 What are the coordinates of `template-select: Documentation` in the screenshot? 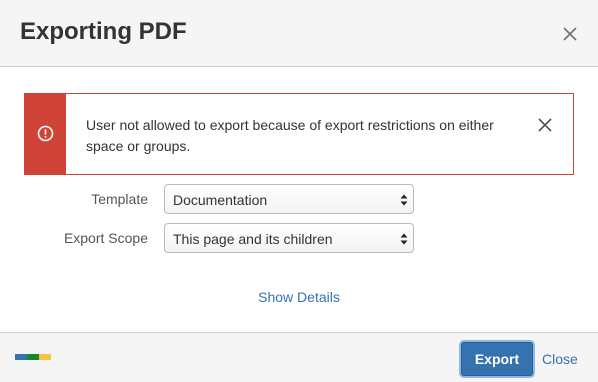 It's located at (289, 199).